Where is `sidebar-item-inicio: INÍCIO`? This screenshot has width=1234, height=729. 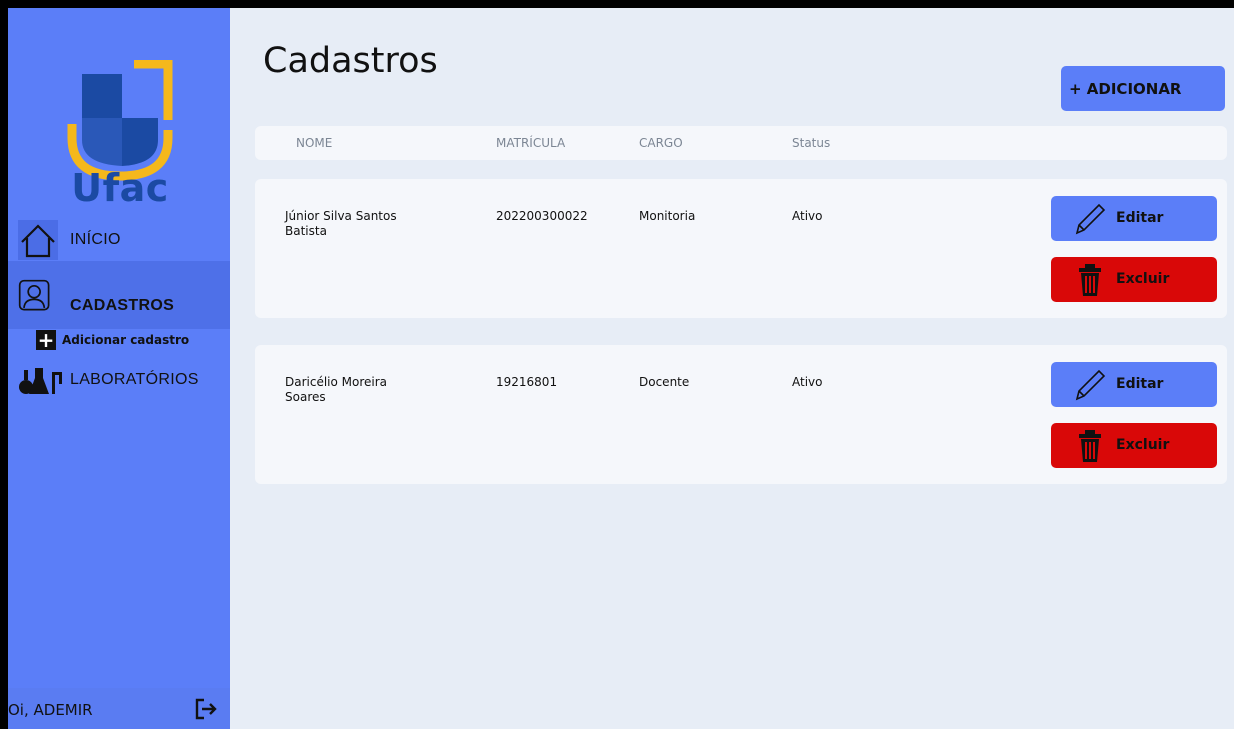 sidebar-item-inicio: INÍCIO is located at coordinates (119, 240).